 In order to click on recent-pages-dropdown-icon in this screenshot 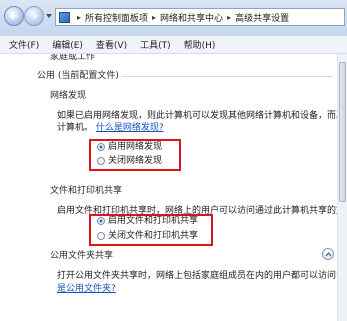, I will do `click(49, 16)`.